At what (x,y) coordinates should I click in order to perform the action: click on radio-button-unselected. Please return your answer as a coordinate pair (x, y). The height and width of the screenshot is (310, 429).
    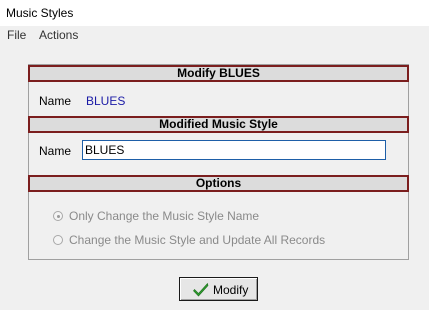
    Looking at the image, I should click on (58, 240).